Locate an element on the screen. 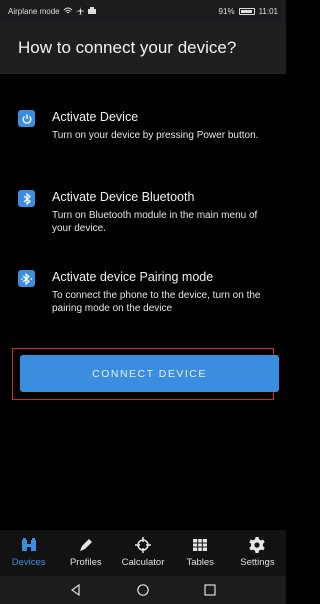 The image size is (320, 604). clock: 11:01 is located at coordinates (268, 11).